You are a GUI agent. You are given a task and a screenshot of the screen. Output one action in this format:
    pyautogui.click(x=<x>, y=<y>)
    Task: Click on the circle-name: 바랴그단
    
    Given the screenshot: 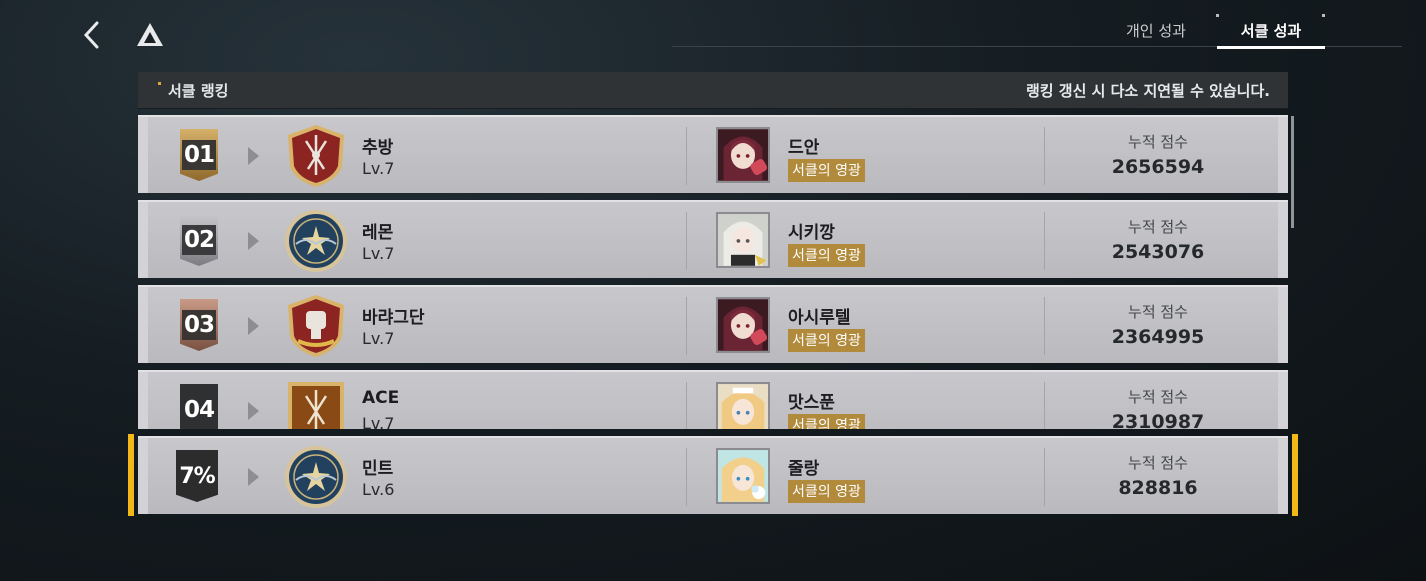 What is the action you would take?
    pyautogui.click(x=393, y=318)
    